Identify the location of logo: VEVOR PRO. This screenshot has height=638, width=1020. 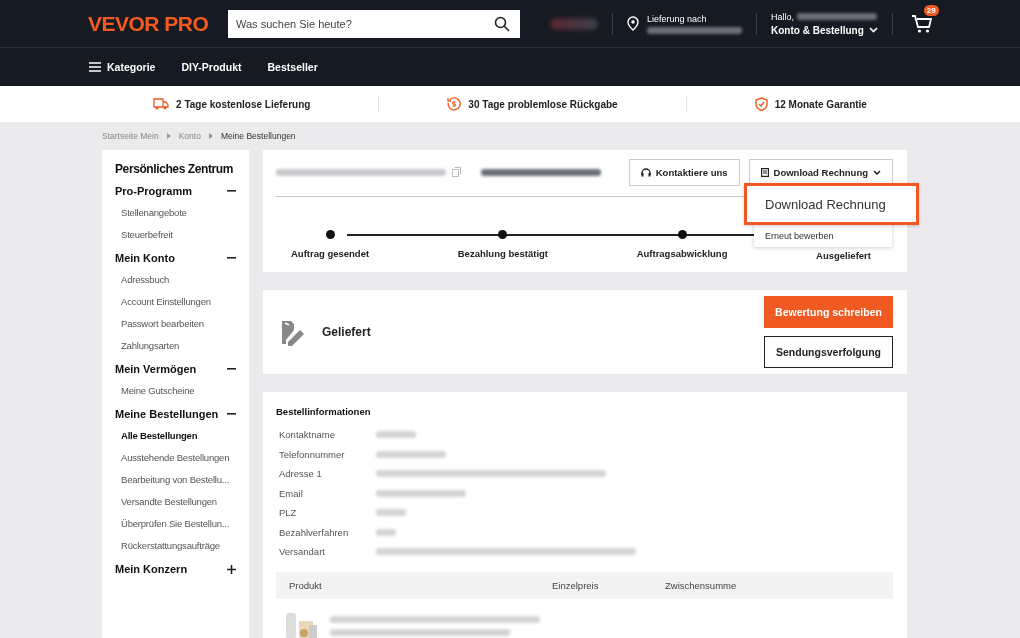
(153, 23).